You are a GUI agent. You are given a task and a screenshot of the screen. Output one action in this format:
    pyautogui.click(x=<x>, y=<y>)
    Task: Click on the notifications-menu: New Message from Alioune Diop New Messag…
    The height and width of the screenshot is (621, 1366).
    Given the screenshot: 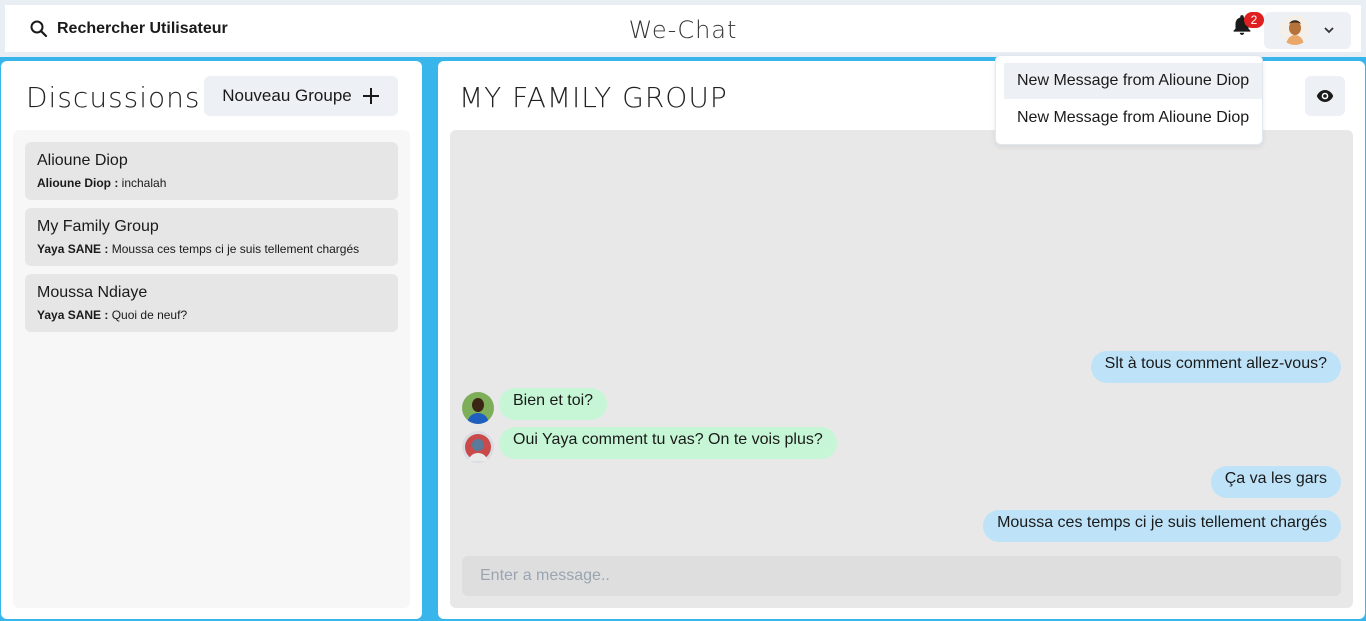 What is the action you would take?
    pyautogui.click(x=1129, y=100)
    